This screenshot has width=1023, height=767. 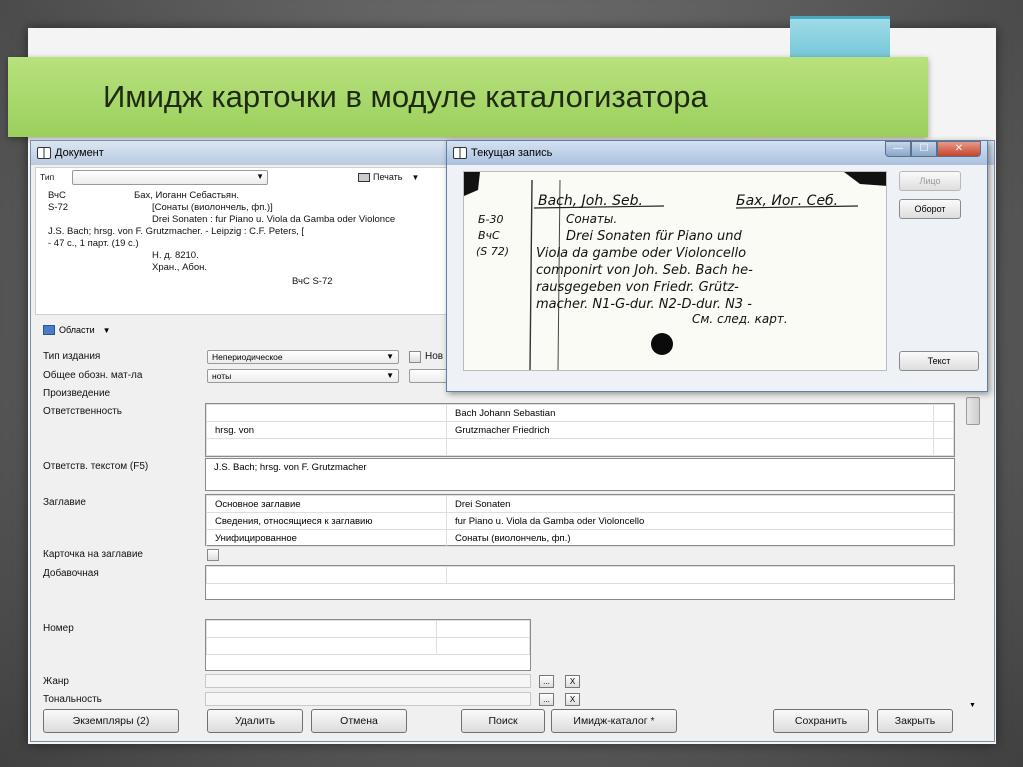 I want to click on oblasti-menu: Области ▼, so click(x=77, y=330).